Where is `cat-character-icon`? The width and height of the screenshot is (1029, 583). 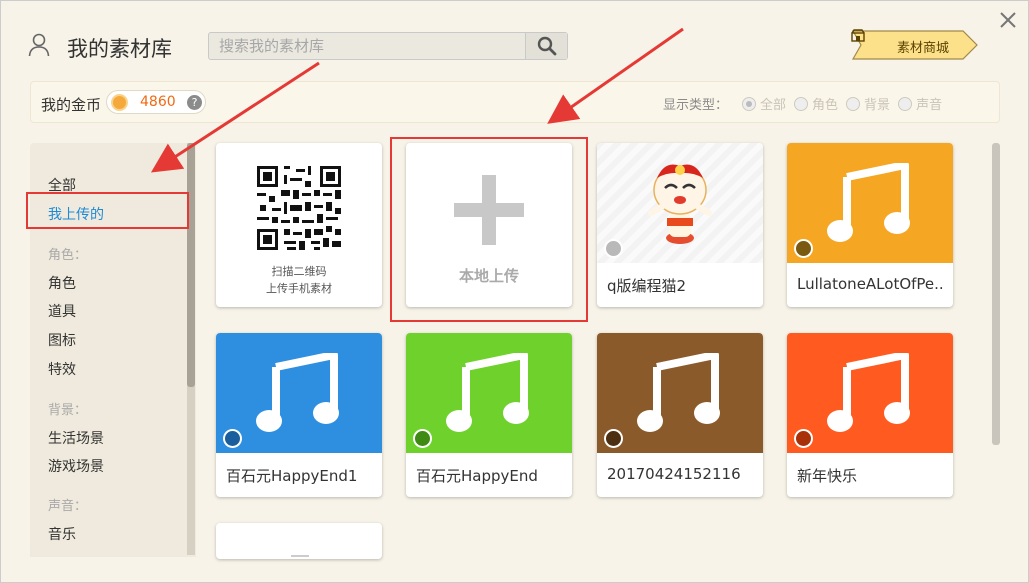 cat-character-icon is located at coordinates (680, 204).